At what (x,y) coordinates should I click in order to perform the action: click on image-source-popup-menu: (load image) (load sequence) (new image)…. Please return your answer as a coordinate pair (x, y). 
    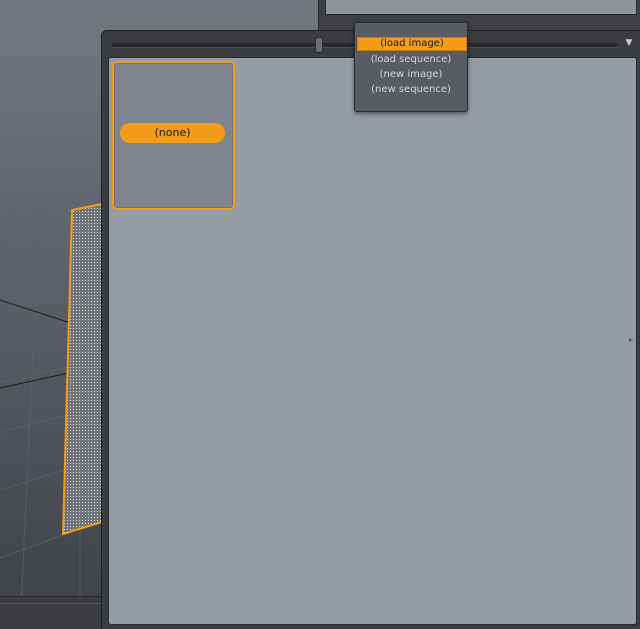
    Looking at the image, I should click on (411, 67).